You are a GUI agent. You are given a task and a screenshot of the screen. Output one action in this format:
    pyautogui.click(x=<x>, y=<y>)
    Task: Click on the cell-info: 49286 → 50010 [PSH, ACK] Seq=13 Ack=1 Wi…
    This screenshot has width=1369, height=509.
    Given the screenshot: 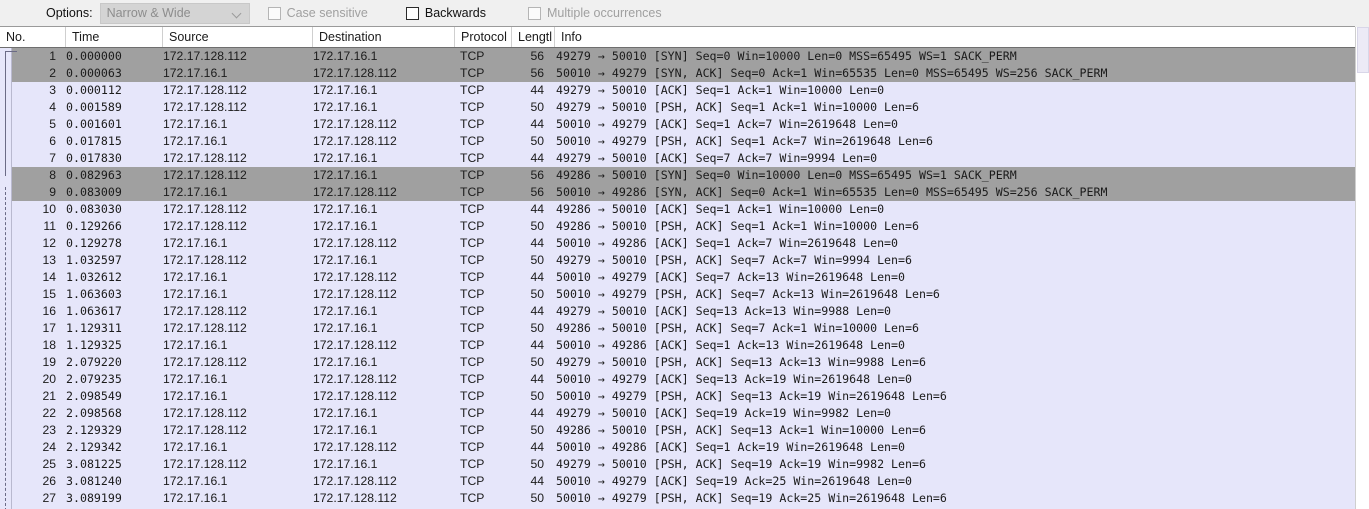 What is the action you would take?
    pyautogui.click(x=741, y=430)
    